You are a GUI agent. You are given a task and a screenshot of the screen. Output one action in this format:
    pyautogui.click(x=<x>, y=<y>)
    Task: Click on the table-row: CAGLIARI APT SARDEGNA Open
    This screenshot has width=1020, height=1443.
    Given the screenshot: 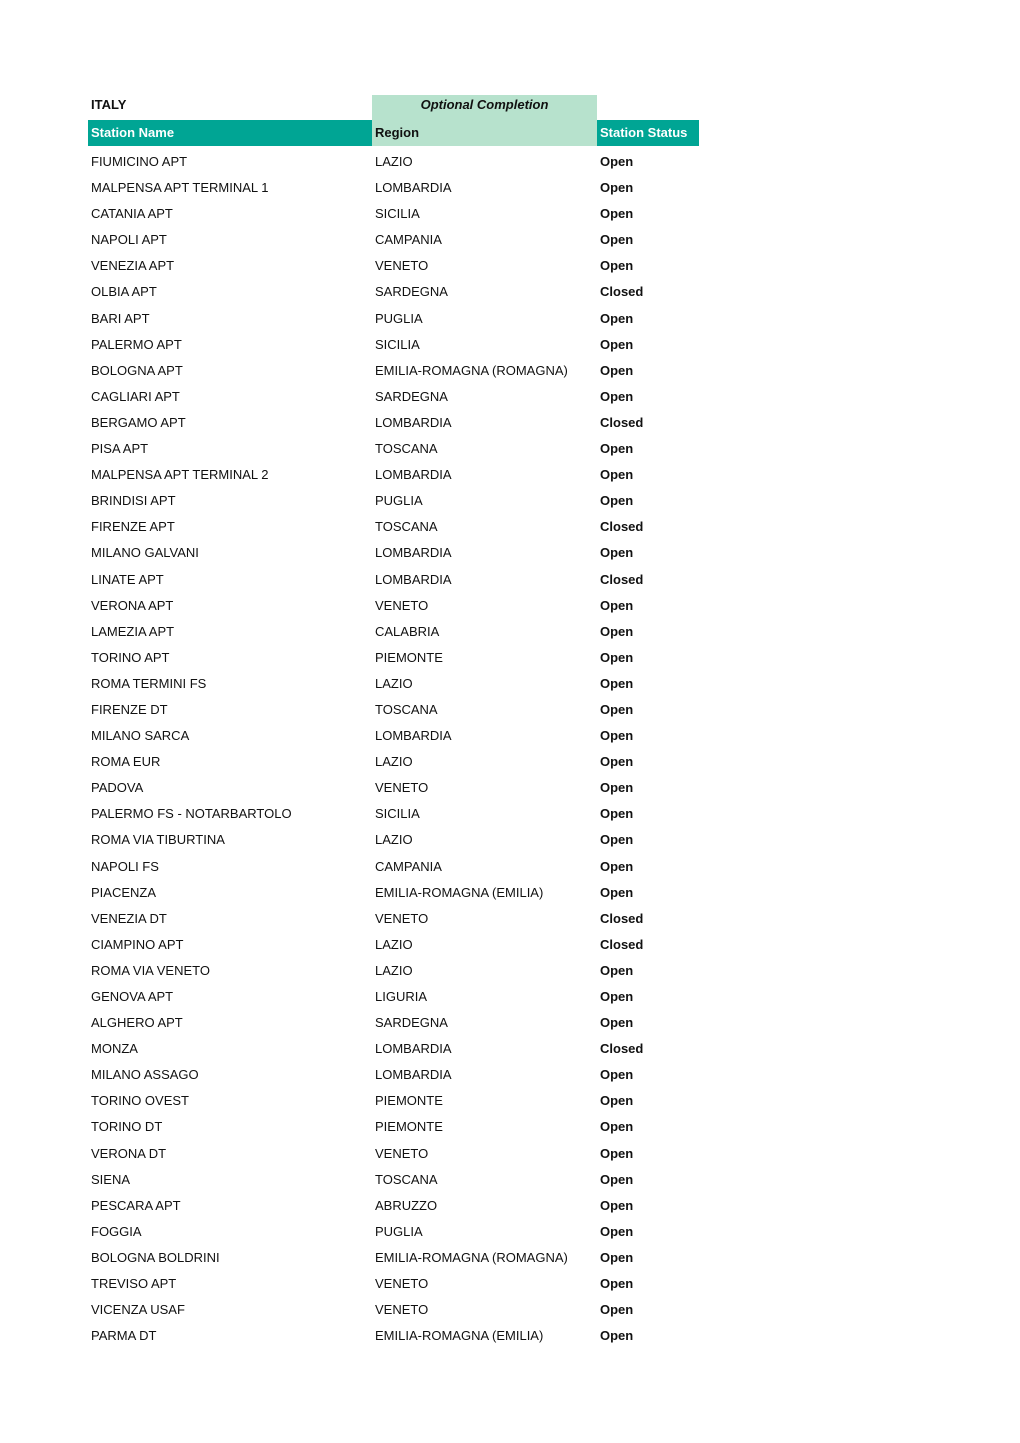 What is the action you would take?
    pyautogui.click(x=393, y=398)
    